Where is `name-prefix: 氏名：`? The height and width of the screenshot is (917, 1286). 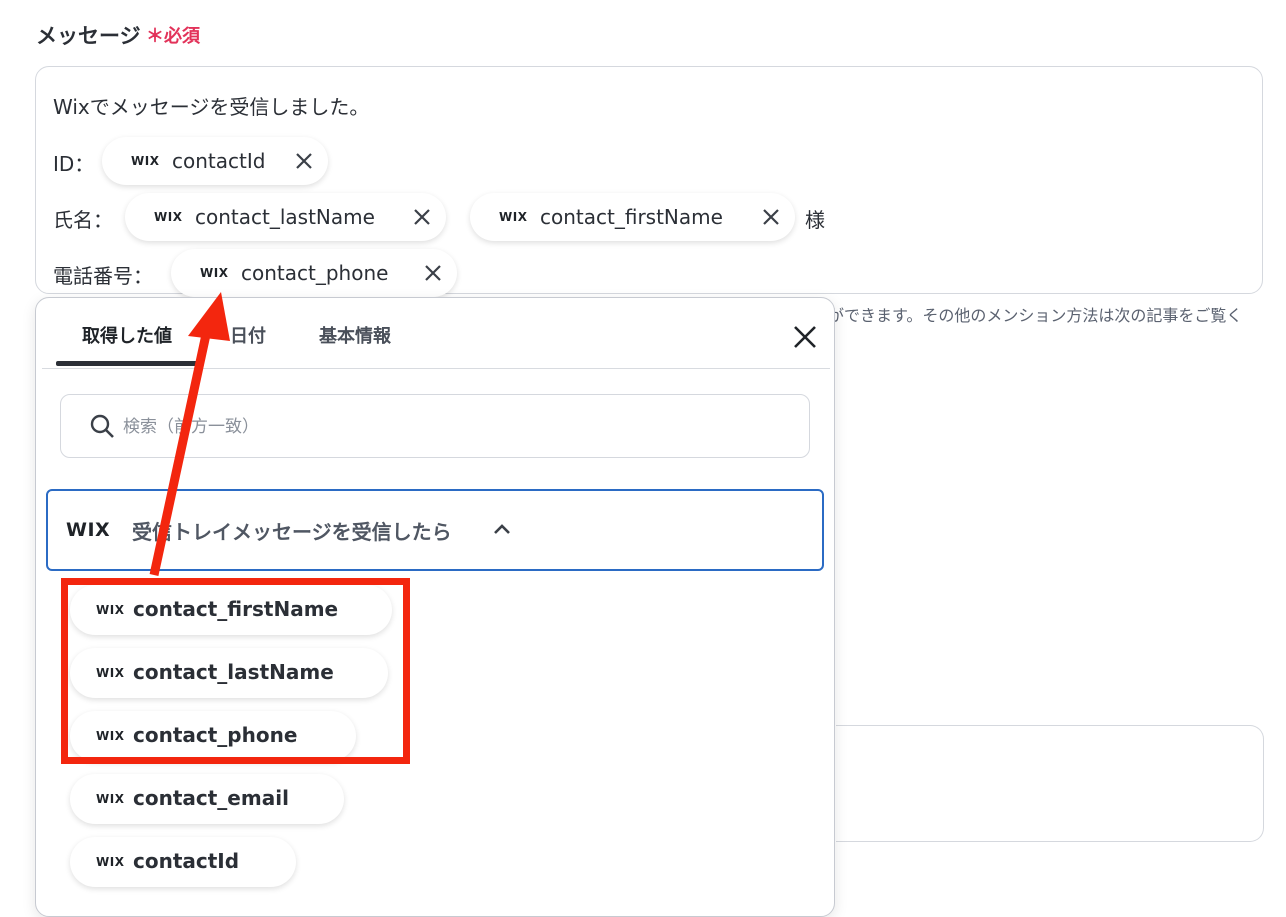
name-prefix: 氏名： is located at coordinates (83, 220).